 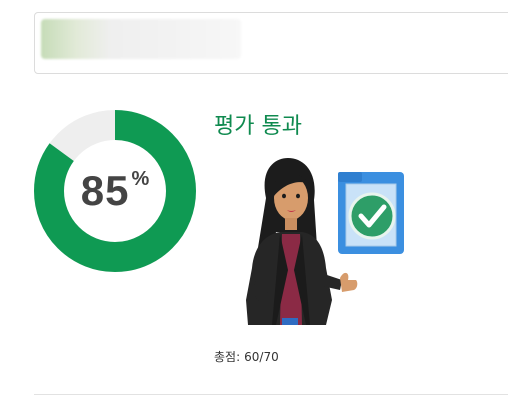 What do you see at coordinates (261, 357) in the screenshot?
I see `total-score-value: 60/70` at bounding box center [261, 357].